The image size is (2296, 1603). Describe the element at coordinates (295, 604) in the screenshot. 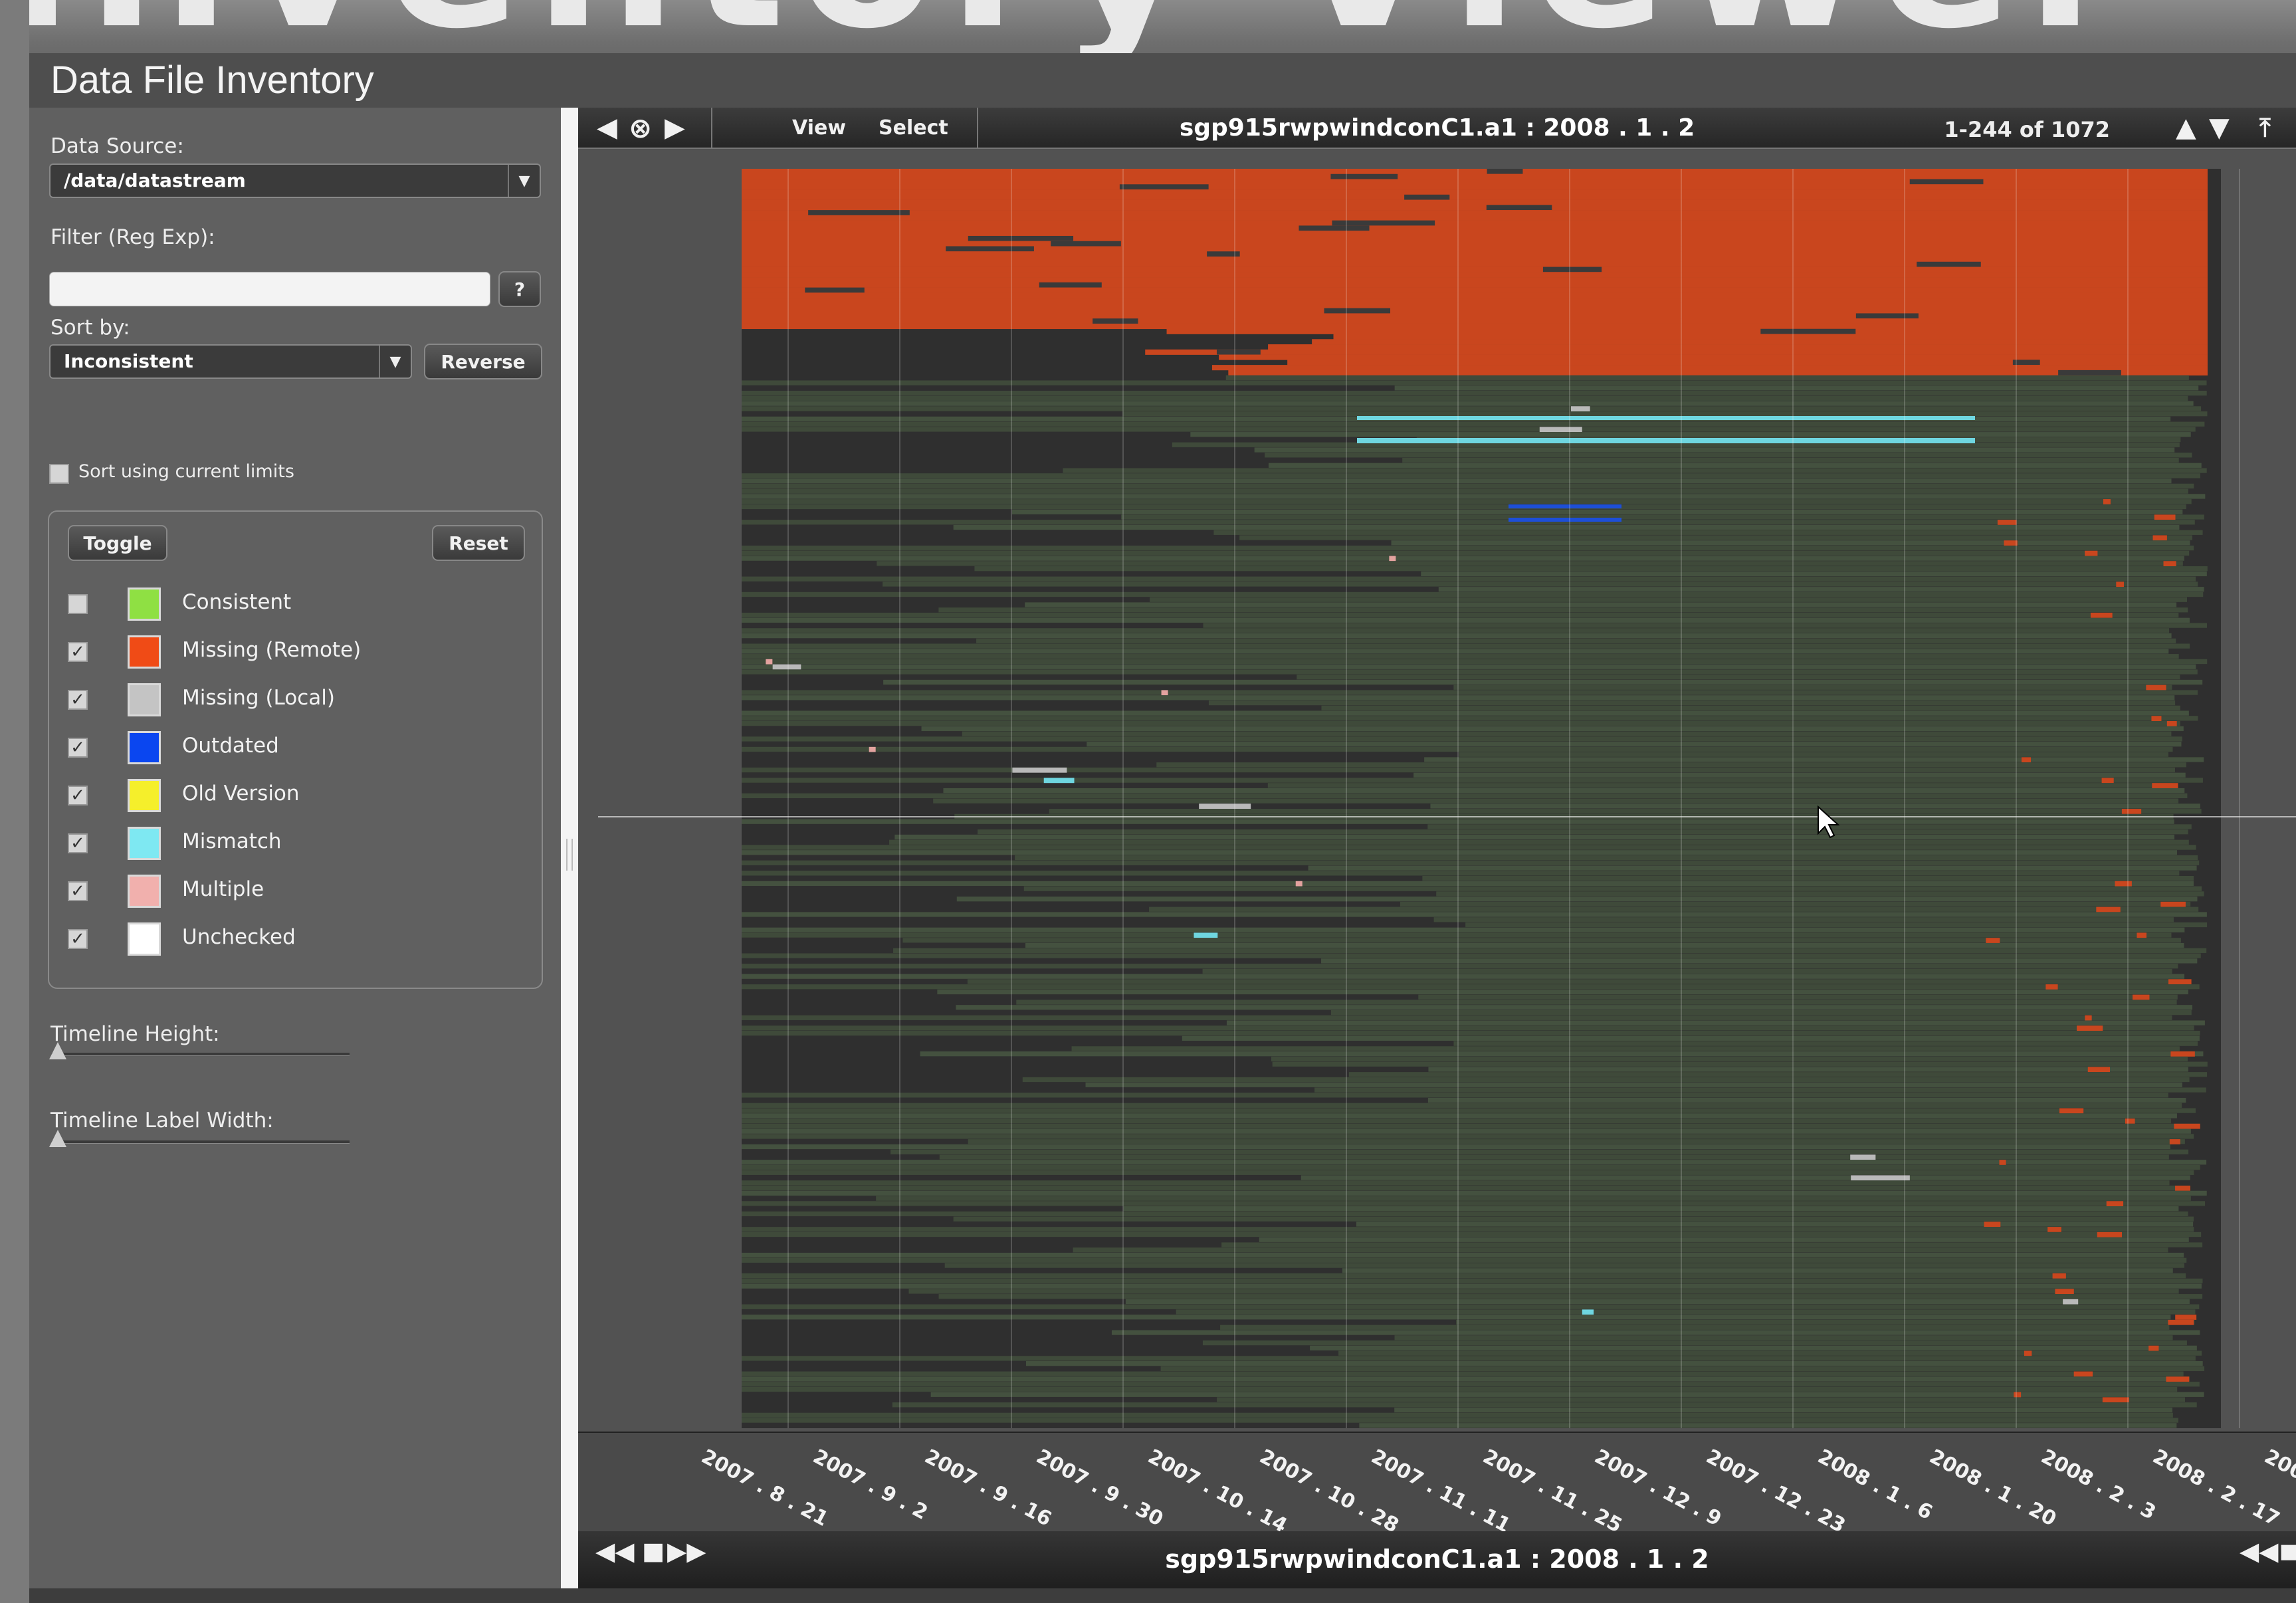

I see `legend-item: Consistent` at that location.